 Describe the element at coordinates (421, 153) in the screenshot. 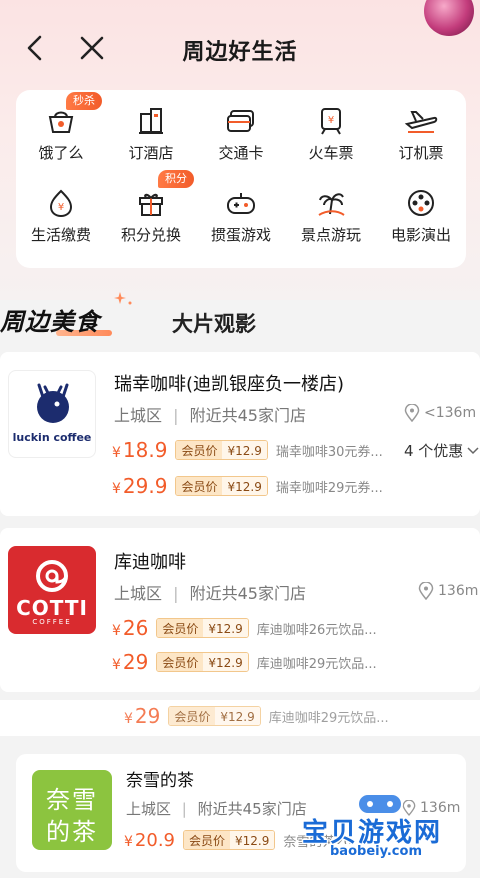

I see `service-label: 订机票` at that location.